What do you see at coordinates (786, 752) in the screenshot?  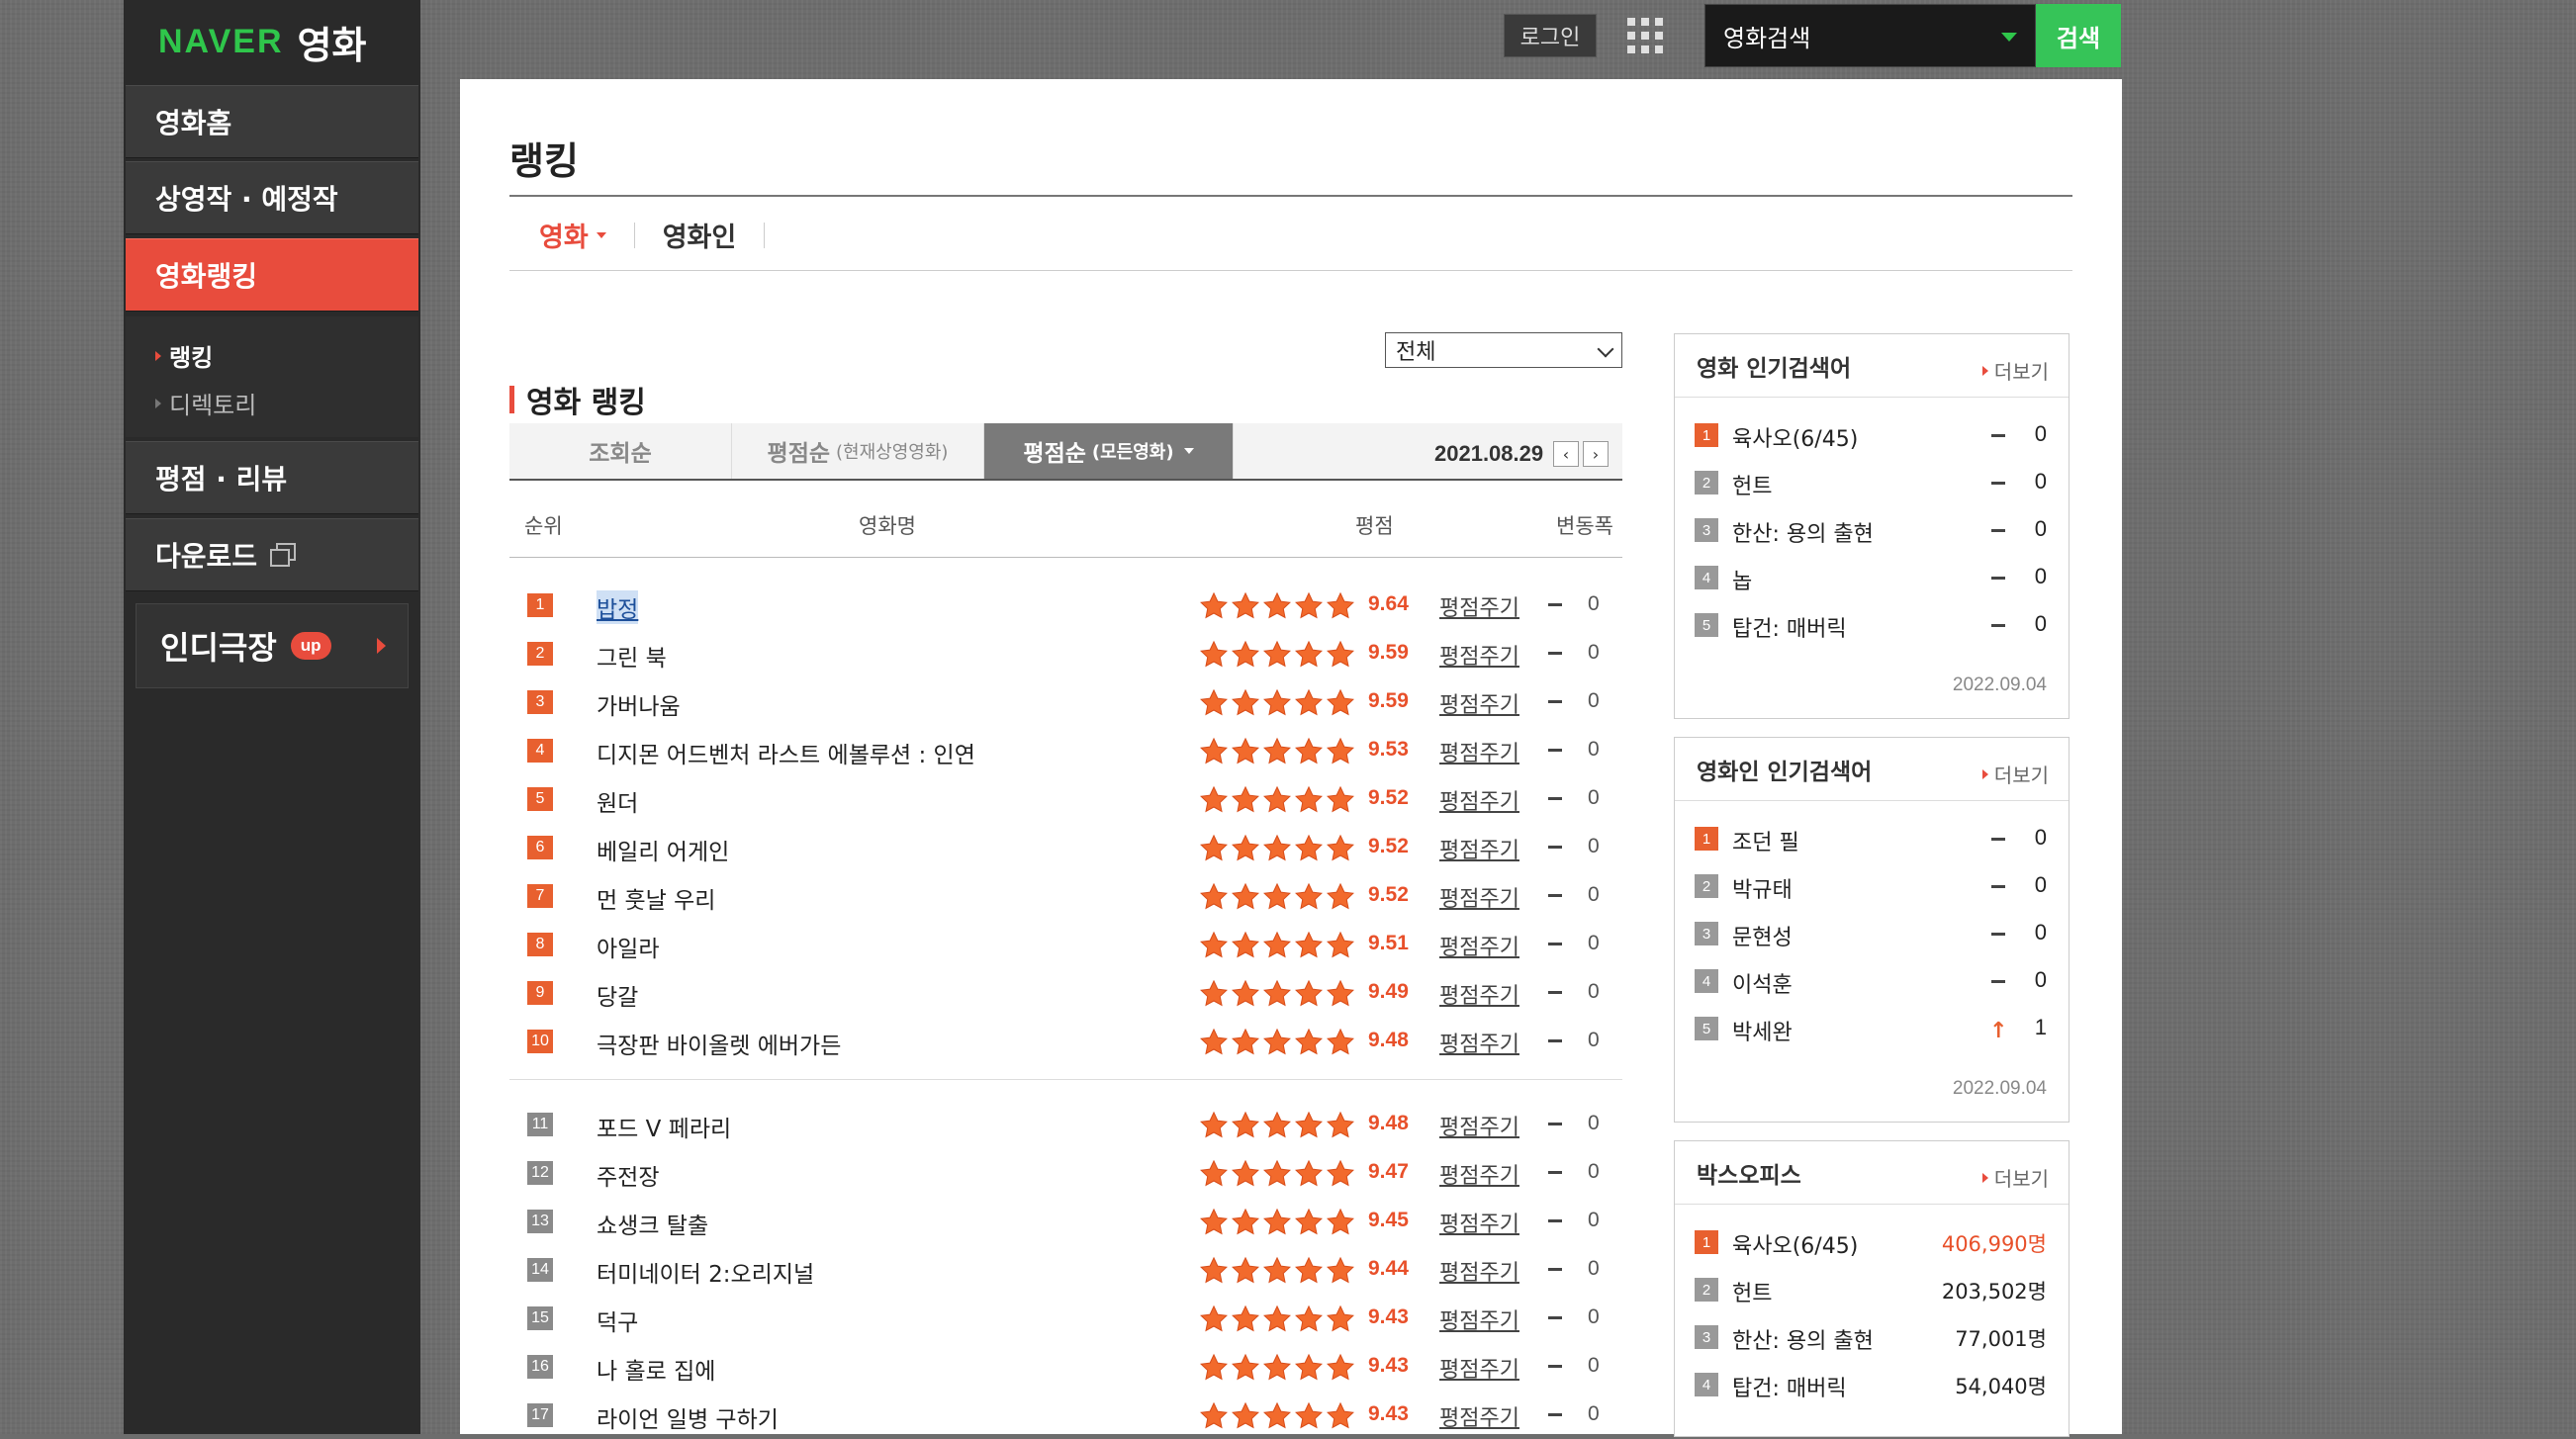 I see `movie-title-link: 디지몬 어드벤처 라스트 에볼루션 : 인연` at bounding box center [786, 752].